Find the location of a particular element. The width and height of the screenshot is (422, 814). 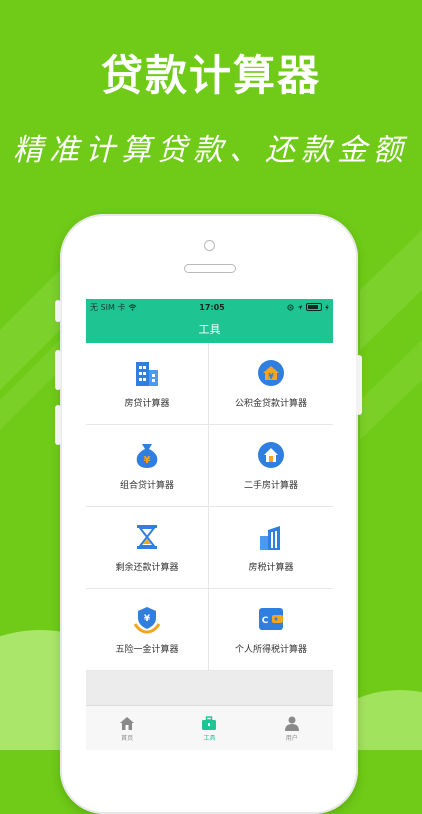

speaker-grille is located at coordinates (210, 268).